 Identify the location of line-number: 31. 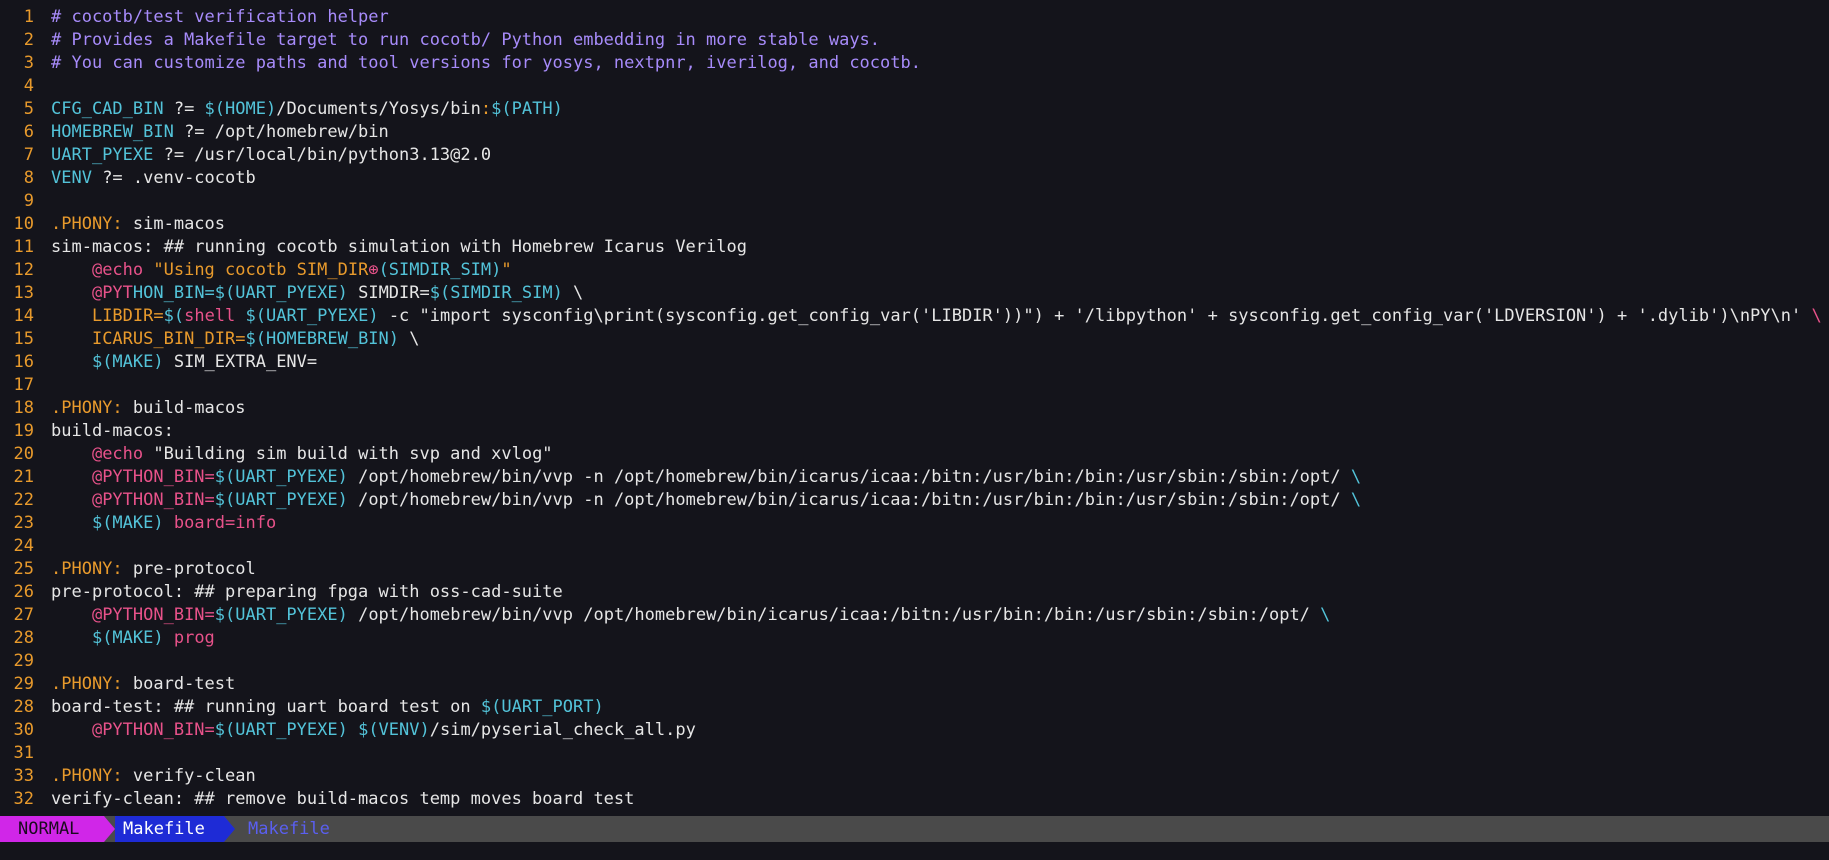
(23, 753).